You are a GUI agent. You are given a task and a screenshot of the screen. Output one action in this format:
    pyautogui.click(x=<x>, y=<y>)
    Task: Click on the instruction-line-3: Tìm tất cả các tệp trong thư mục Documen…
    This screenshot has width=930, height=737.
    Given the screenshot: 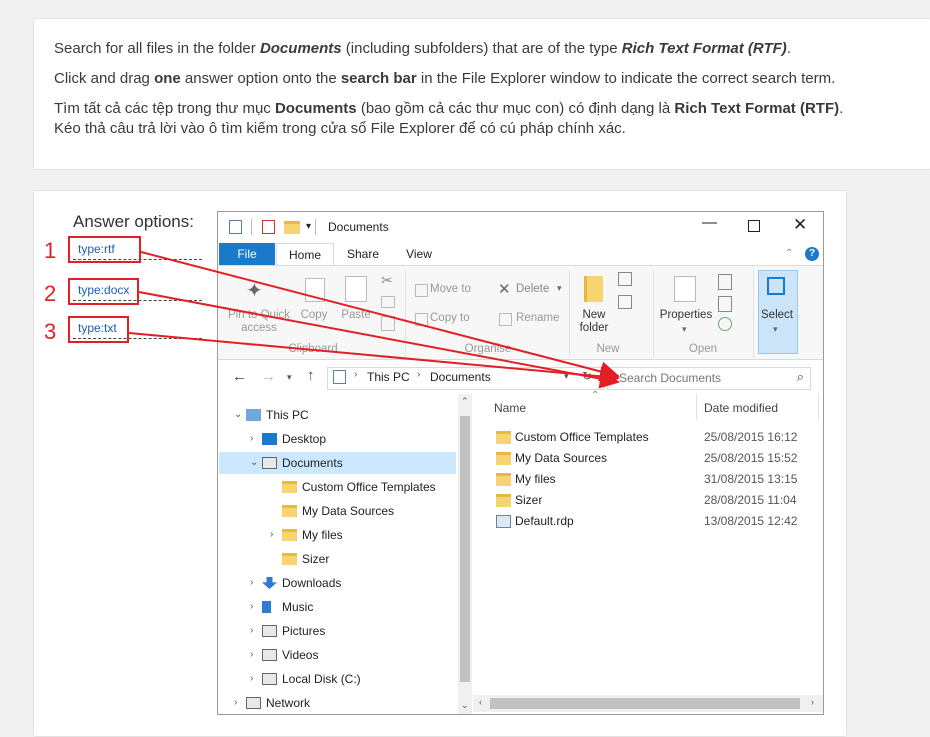 What is the action you would take?
    pyautogui.click(x=449, y=108)
    